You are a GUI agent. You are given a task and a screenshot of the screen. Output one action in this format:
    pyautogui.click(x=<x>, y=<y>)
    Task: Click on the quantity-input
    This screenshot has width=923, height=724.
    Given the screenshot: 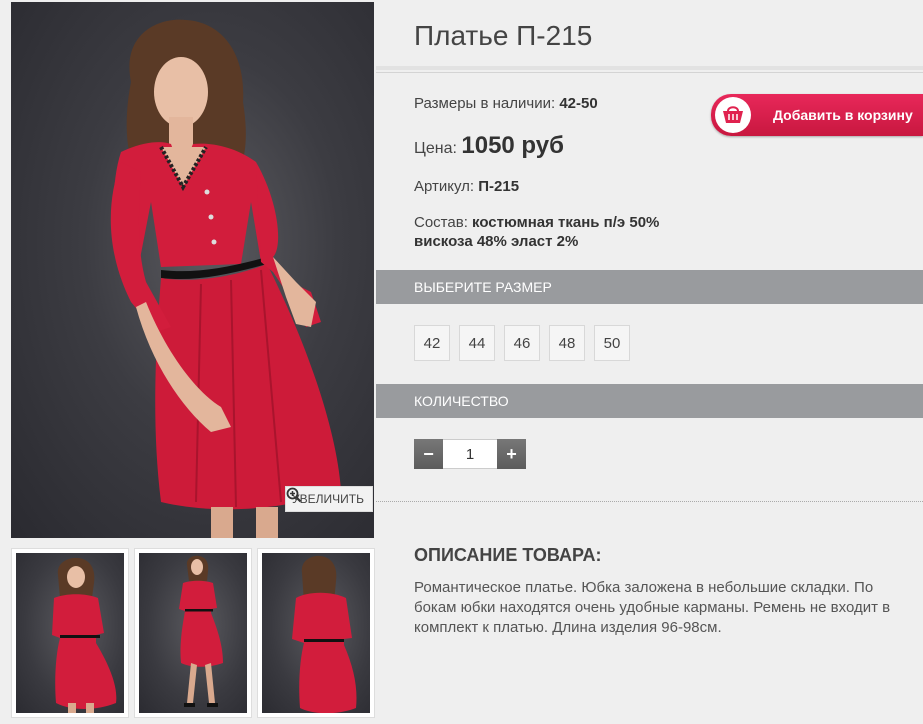 What is the action you would take?
    pyautogui.click(x=470, y=454)
    